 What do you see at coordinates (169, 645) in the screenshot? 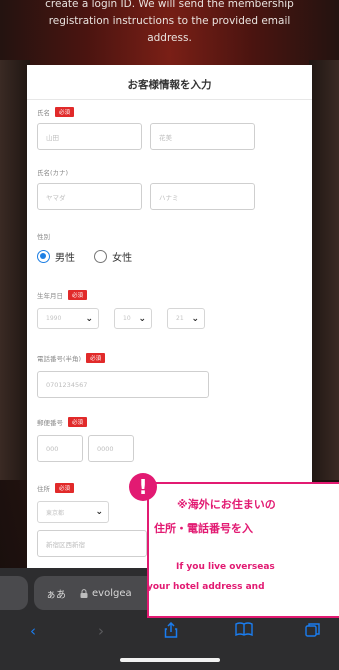
I see `browser-toolbar: ‹ ›` at bounding box center [169, 645].